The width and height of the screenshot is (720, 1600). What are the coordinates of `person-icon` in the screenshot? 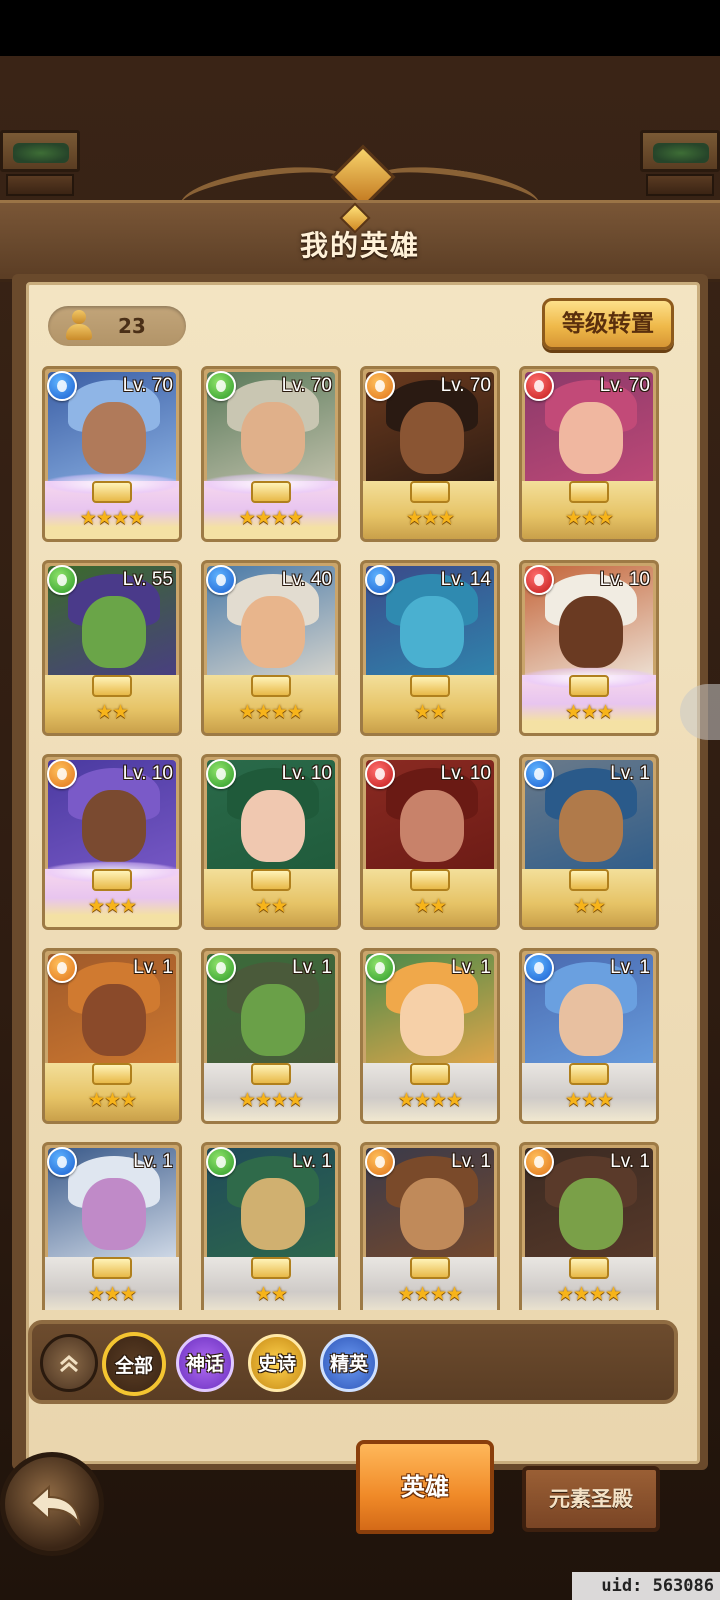 It's located at (79, 326).